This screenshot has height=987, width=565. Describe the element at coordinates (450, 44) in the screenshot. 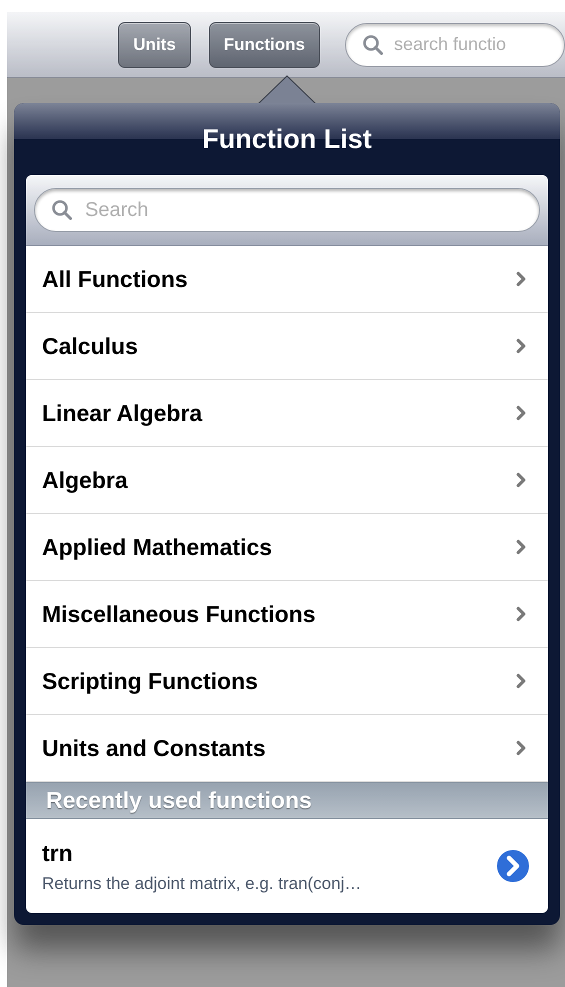

I see `placeholder-text: search functio` at that location.